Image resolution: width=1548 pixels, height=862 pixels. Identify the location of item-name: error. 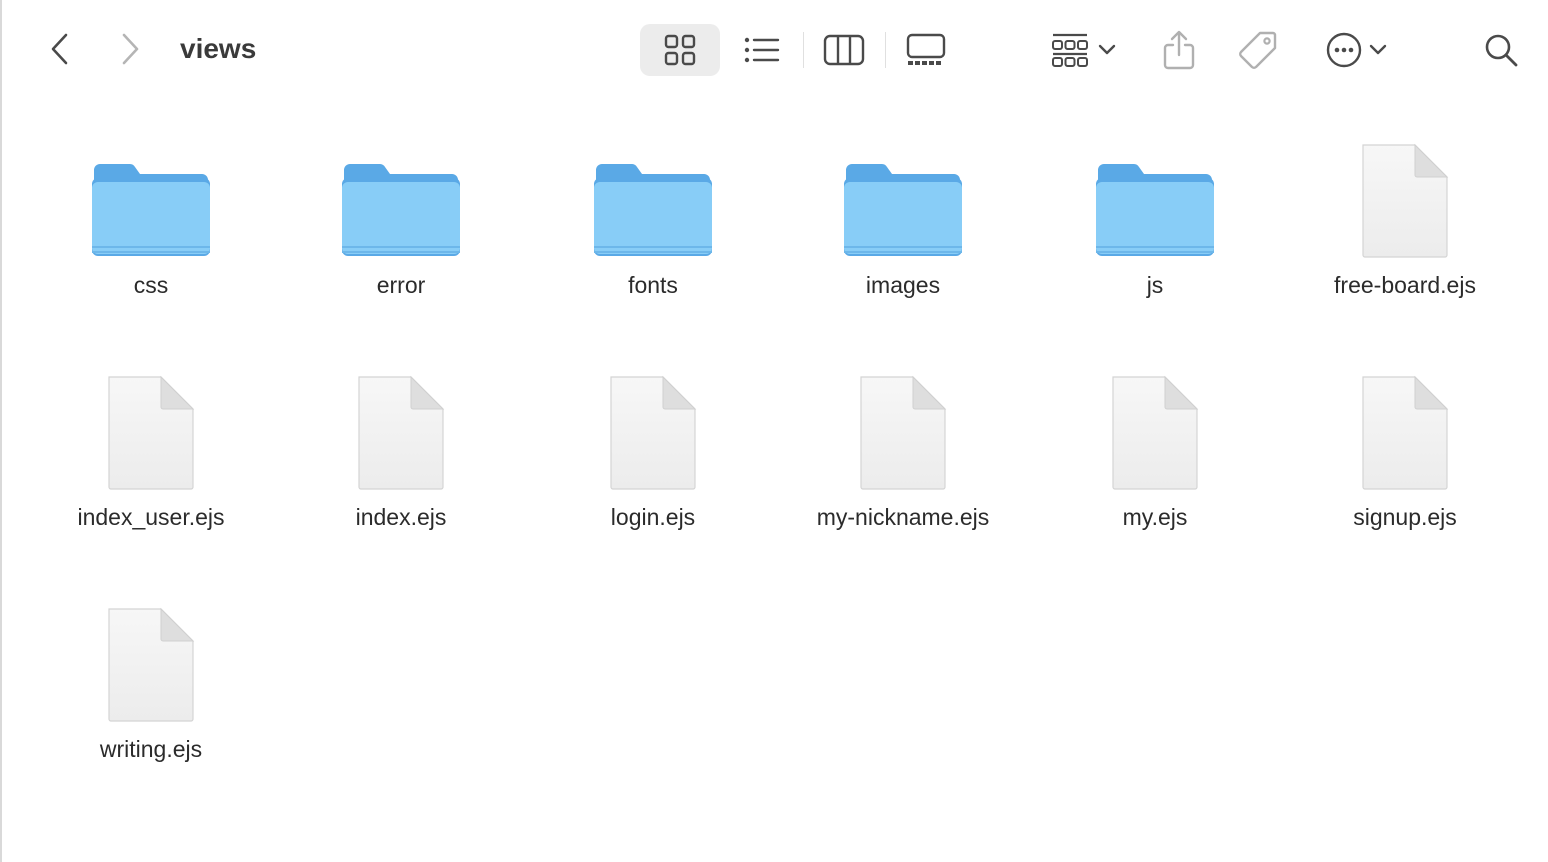
(401, 285).